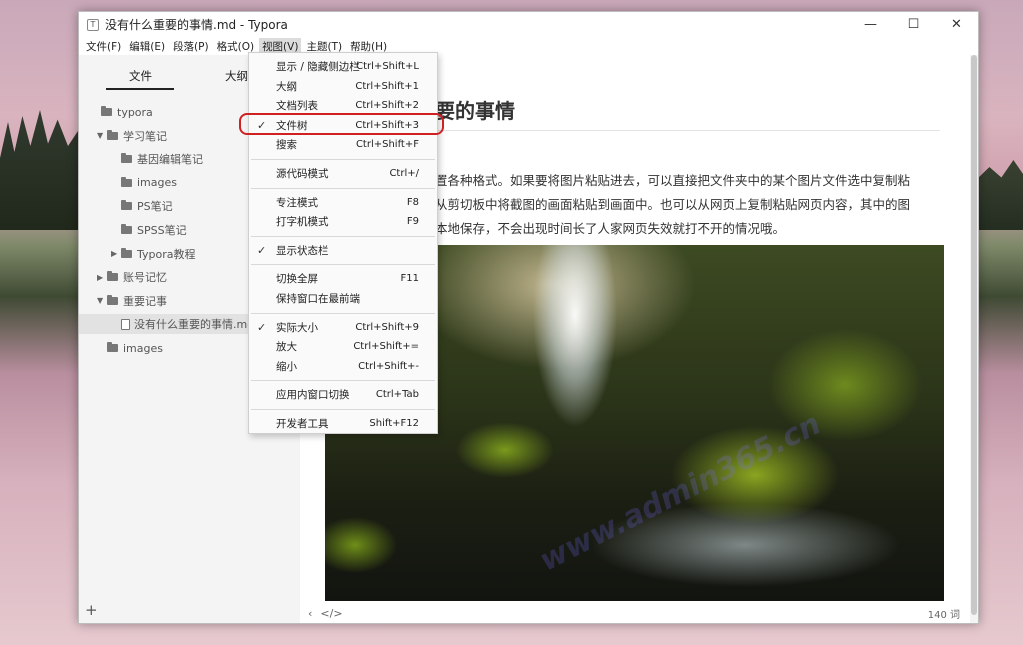  Describe the element at coordinates (286, 86) in the screenshot. I see `menu-item-label: 大纲` at that location.